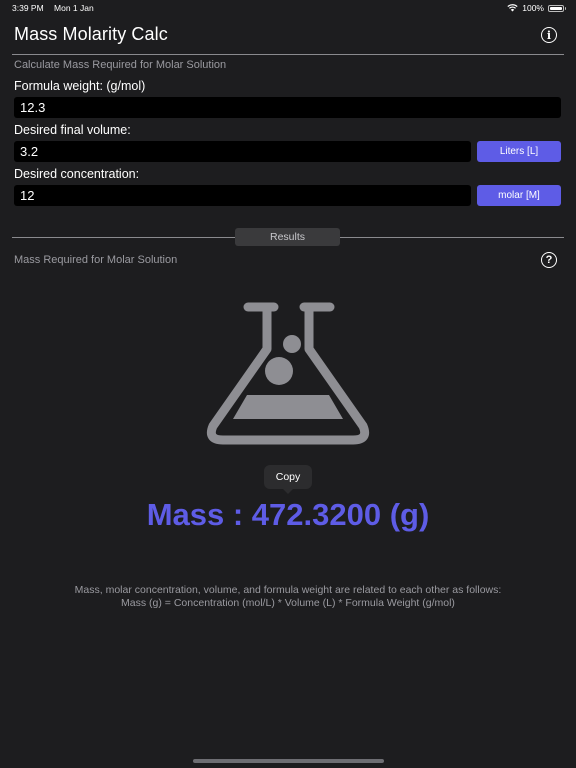 The image size is (576, 768). I want to click on battery-percentage: 100%, so click(533, 8).